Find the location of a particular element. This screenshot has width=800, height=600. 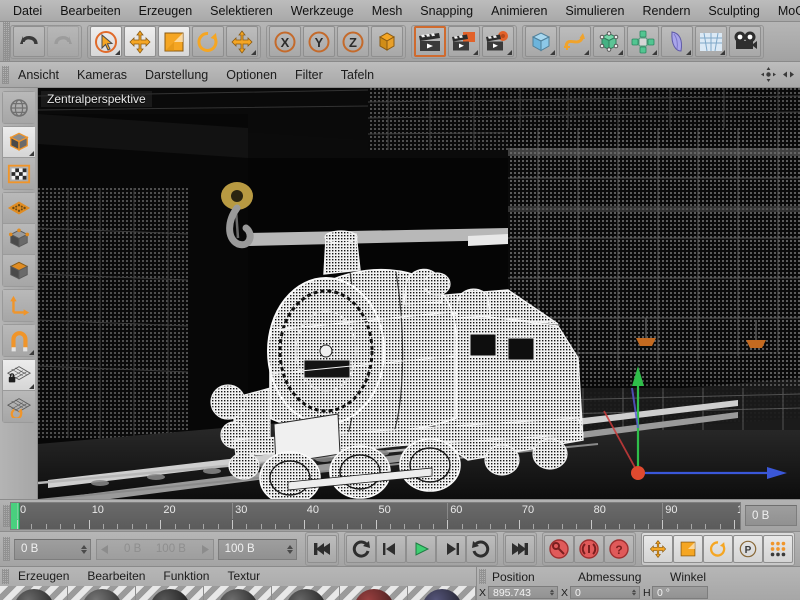

palette-axis-mode is located at coordinates (19, 305).